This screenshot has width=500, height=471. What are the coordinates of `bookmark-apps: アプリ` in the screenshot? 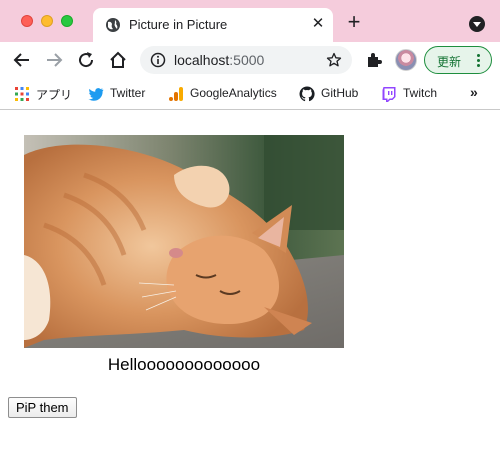 It's located at (46, 94).